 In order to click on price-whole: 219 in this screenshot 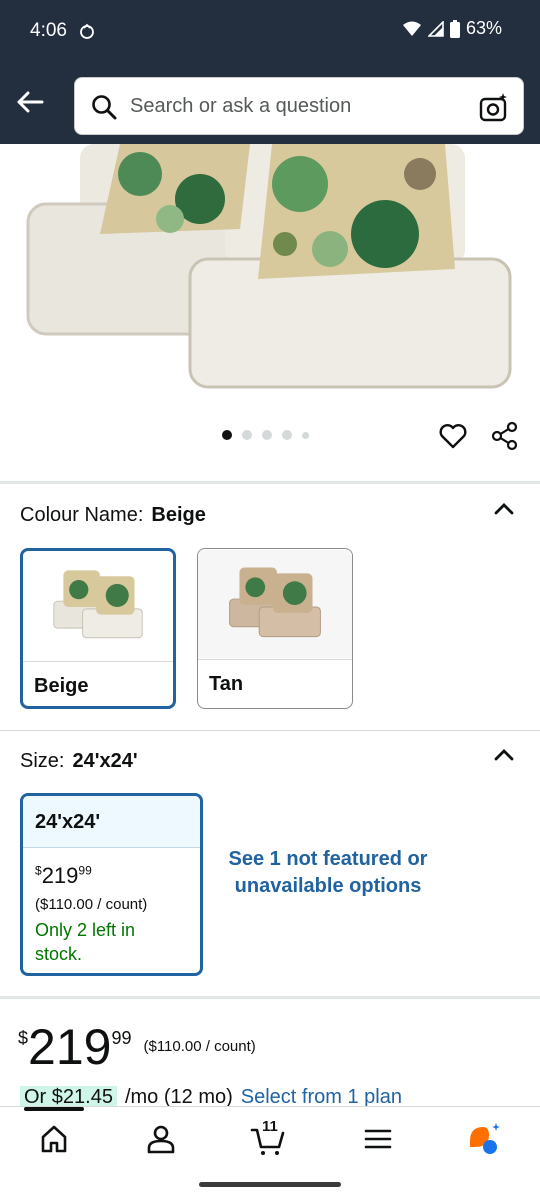, I will do `click(60, 875)`.